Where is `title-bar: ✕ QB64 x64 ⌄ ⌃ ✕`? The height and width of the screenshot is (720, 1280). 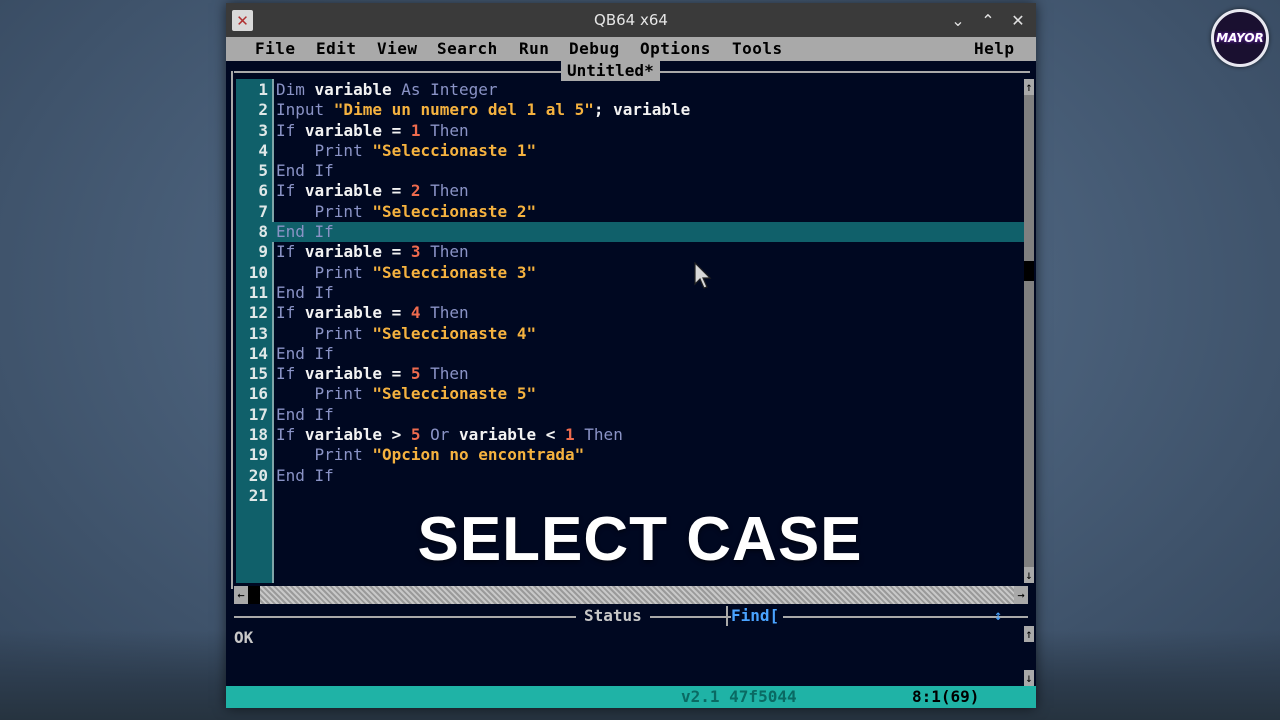 title-bar: ✕ QB64 x64 ⌄ ⌃ ✕ is located at coordinates (631, 20).